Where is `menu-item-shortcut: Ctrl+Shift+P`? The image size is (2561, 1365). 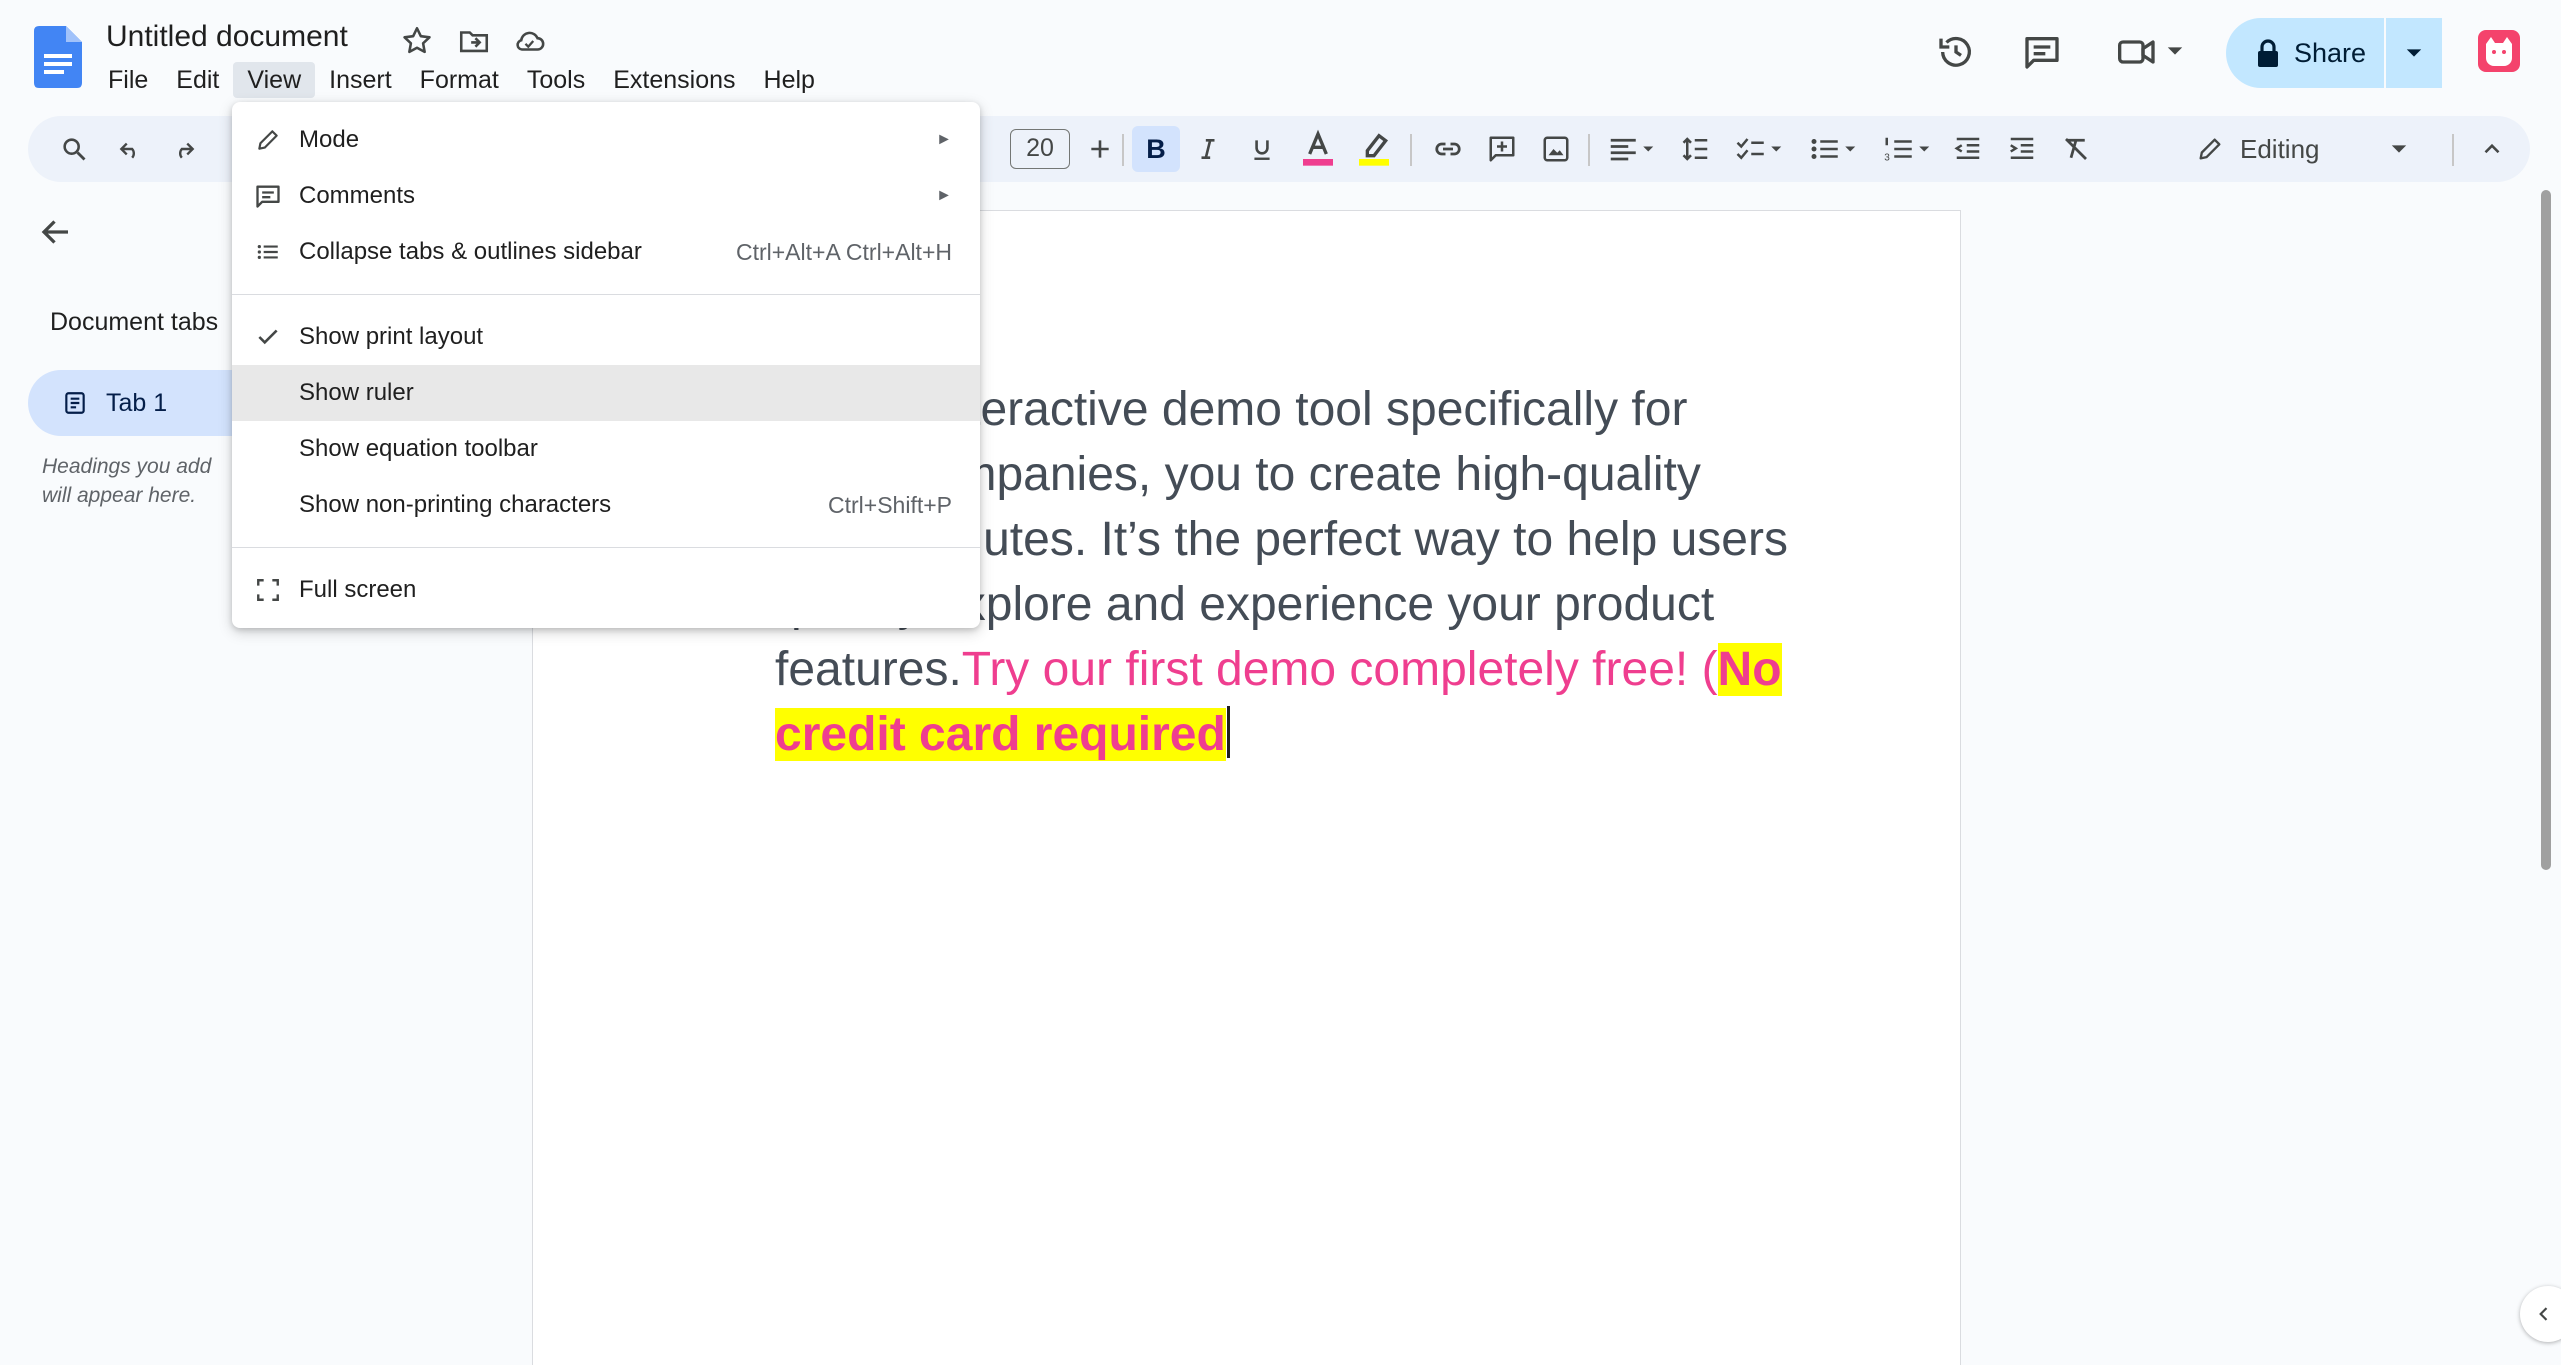
menu-item-shortcut: Ctrl+Shift+P is located at coordinates (890, 504).